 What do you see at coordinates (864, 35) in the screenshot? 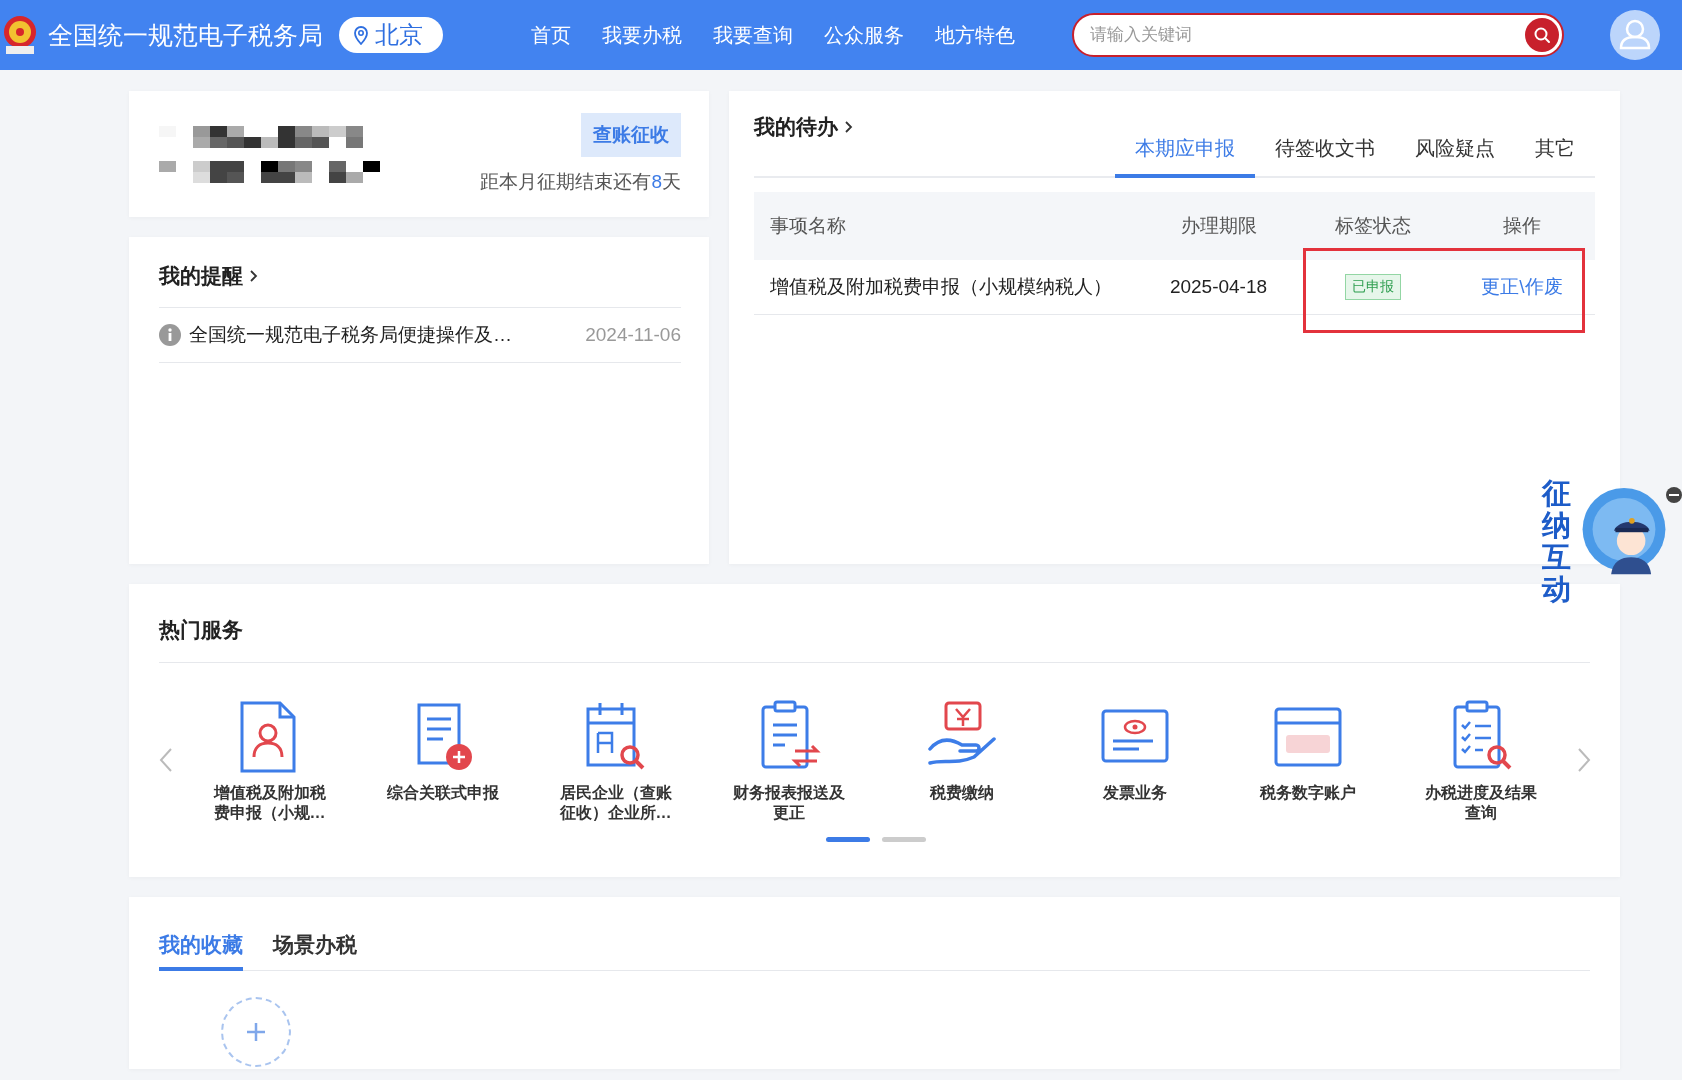
I see `nav-item: 公众服务` at bounding box center [864, 35].